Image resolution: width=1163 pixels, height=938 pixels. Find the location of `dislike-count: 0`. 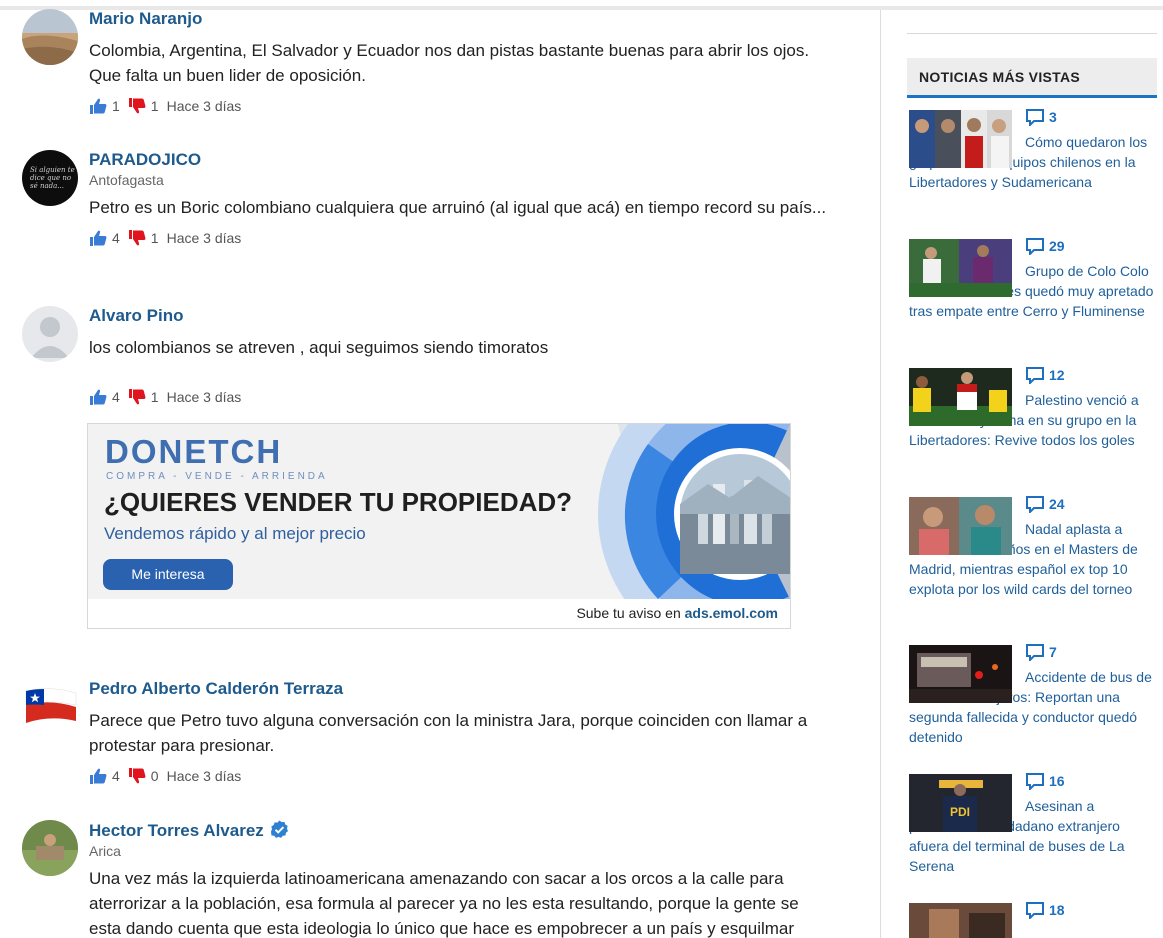

dislike-count: 0 is located at coordinates (154, 776).